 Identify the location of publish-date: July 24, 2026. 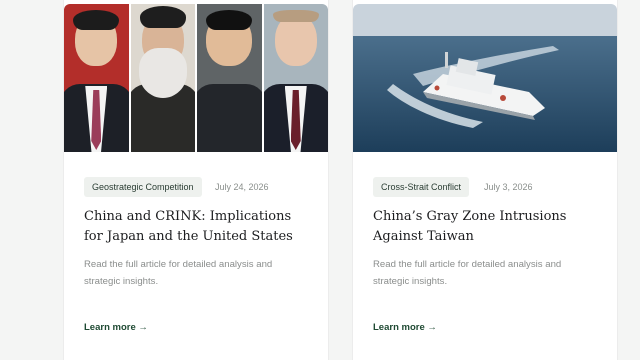
(242, 187).